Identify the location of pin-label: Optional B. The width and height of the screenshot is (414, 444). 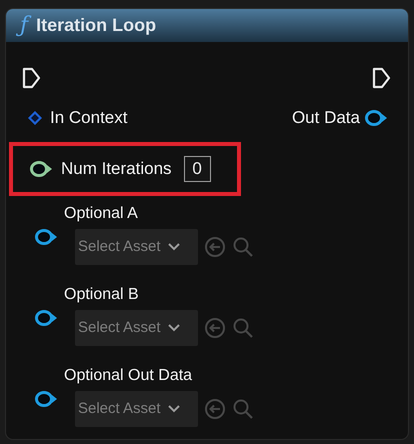
(102, 295).